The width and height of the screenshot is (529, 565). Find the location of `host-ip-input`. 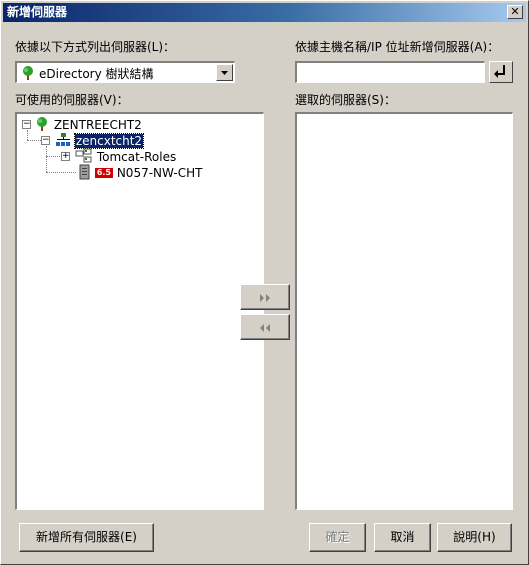

host-ip-input is located at coordinates (390, 72).